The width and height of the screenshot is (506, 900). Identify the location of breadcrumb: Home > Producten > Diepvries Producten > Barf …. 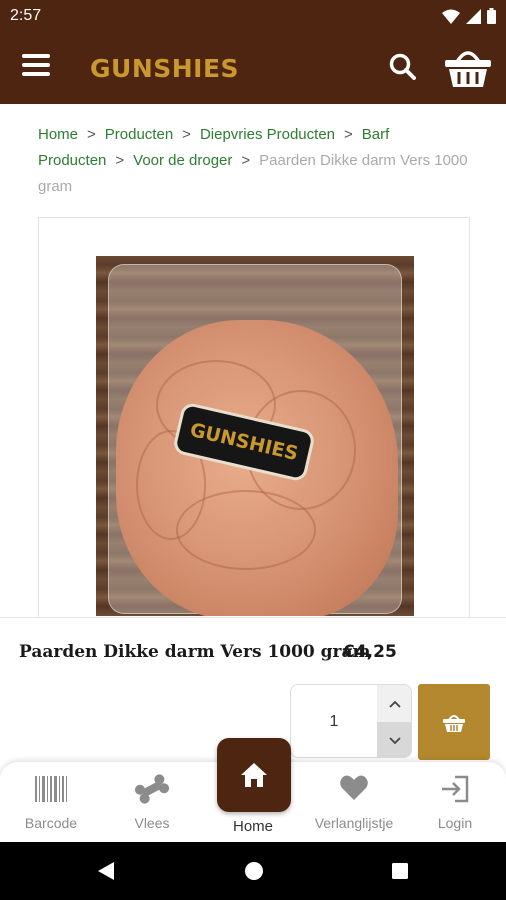
(258, 161).